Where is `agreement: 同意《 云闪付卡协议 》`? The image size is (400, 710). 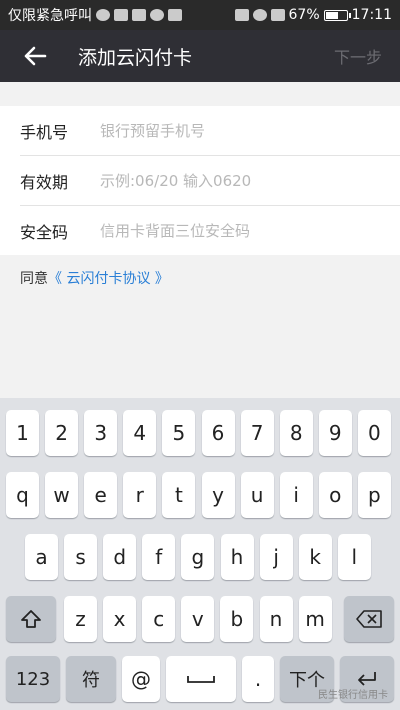
agreement: 同意《 云闪付卡协议 》 is located at coordinates (94, 278).